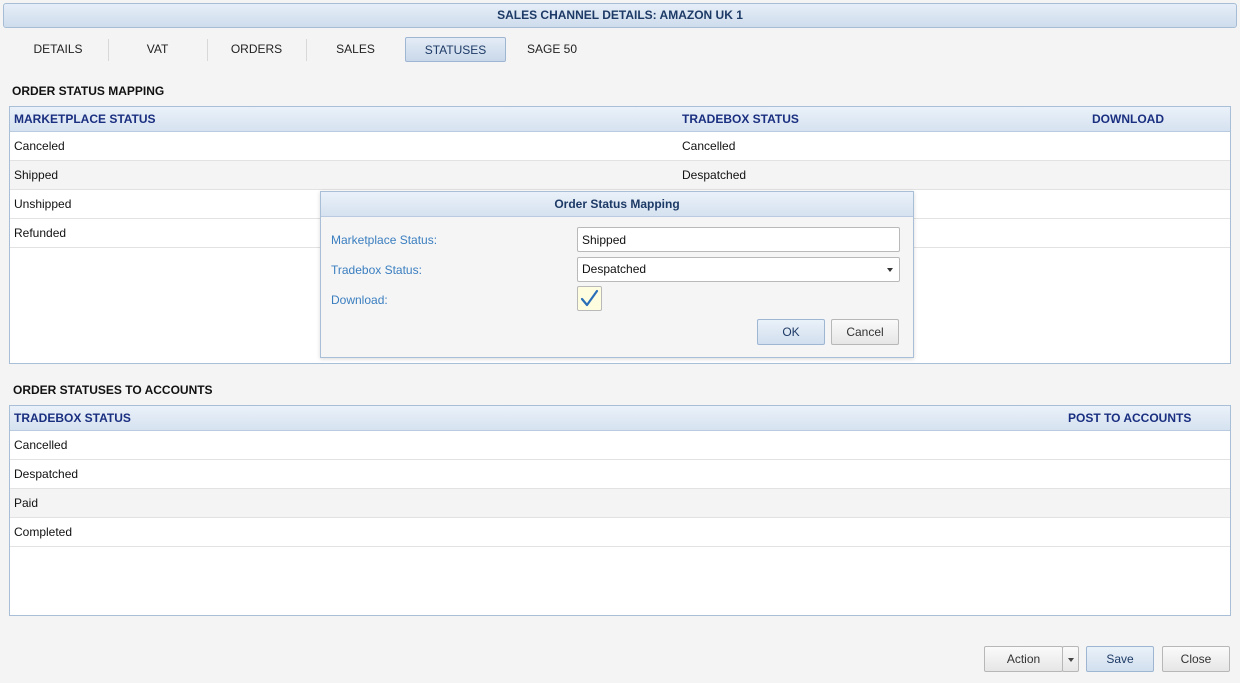  What do you see at coordinates (1023, 659) in the screenshot?
I see `action-button: Action` at bounding box center [1023, 659].